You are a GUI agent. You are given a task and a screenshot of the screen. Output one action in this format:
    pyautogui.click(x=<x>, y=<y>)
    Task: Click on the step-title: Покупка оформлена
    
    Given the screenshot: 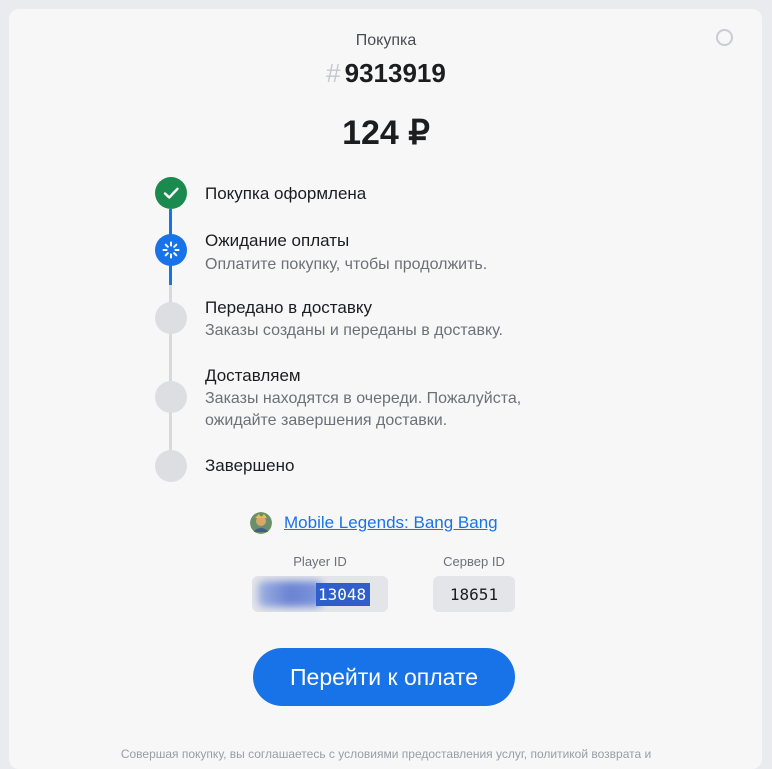 What is the action you would take?
    pyautogui.click(x=286, y=193)
    